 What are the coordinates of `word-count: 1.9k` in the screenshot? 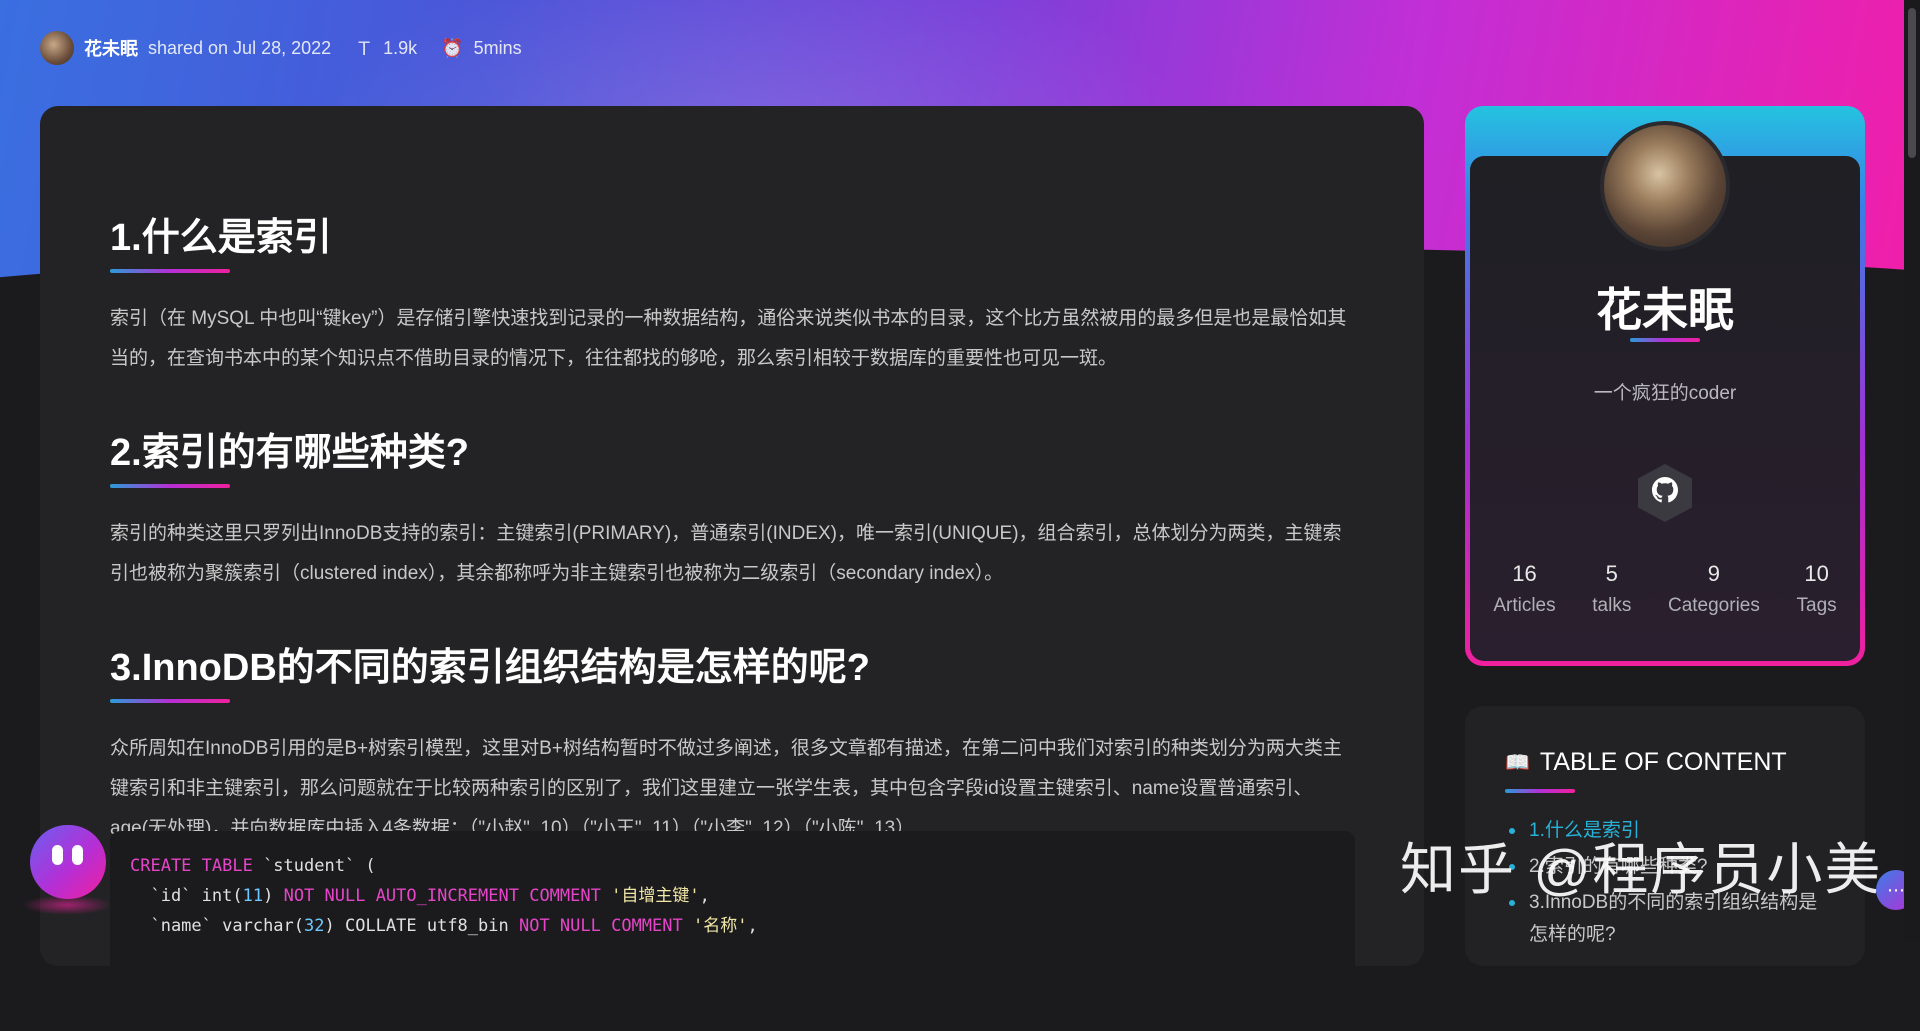 It's located at (400, 47).